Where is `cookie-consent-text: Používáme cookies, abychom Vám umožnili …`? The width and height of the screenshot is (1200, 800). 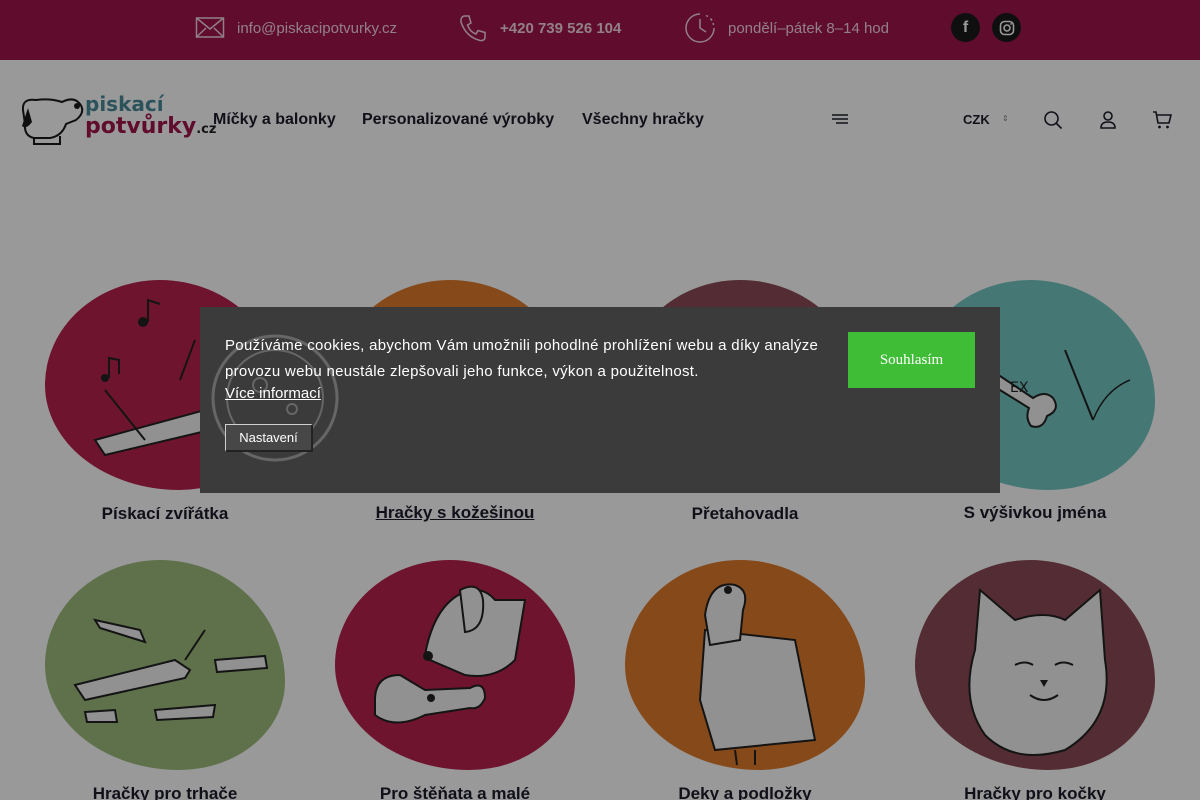 cookie-consent-text: Používáme cookies, abychom Vám umožnili … is located at coordinates (522, 358).